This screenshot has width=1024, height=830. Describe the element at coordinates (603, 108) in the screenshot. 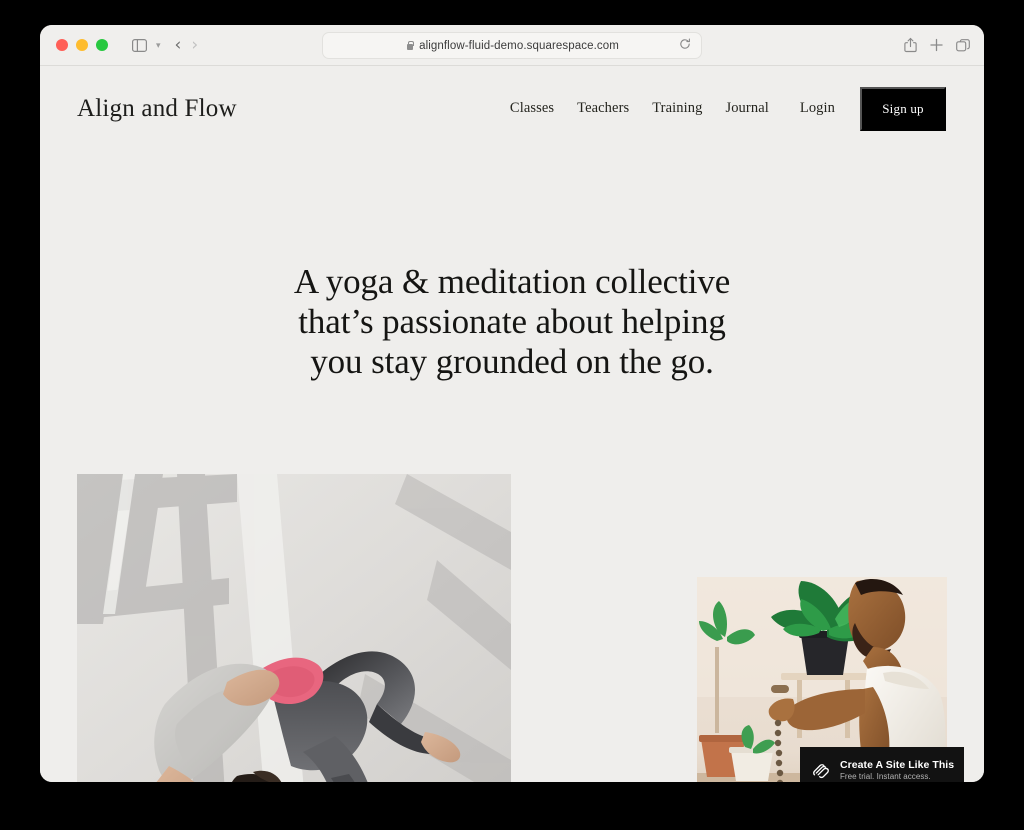

I see `nav-item-teachers: Teachers` at that location.